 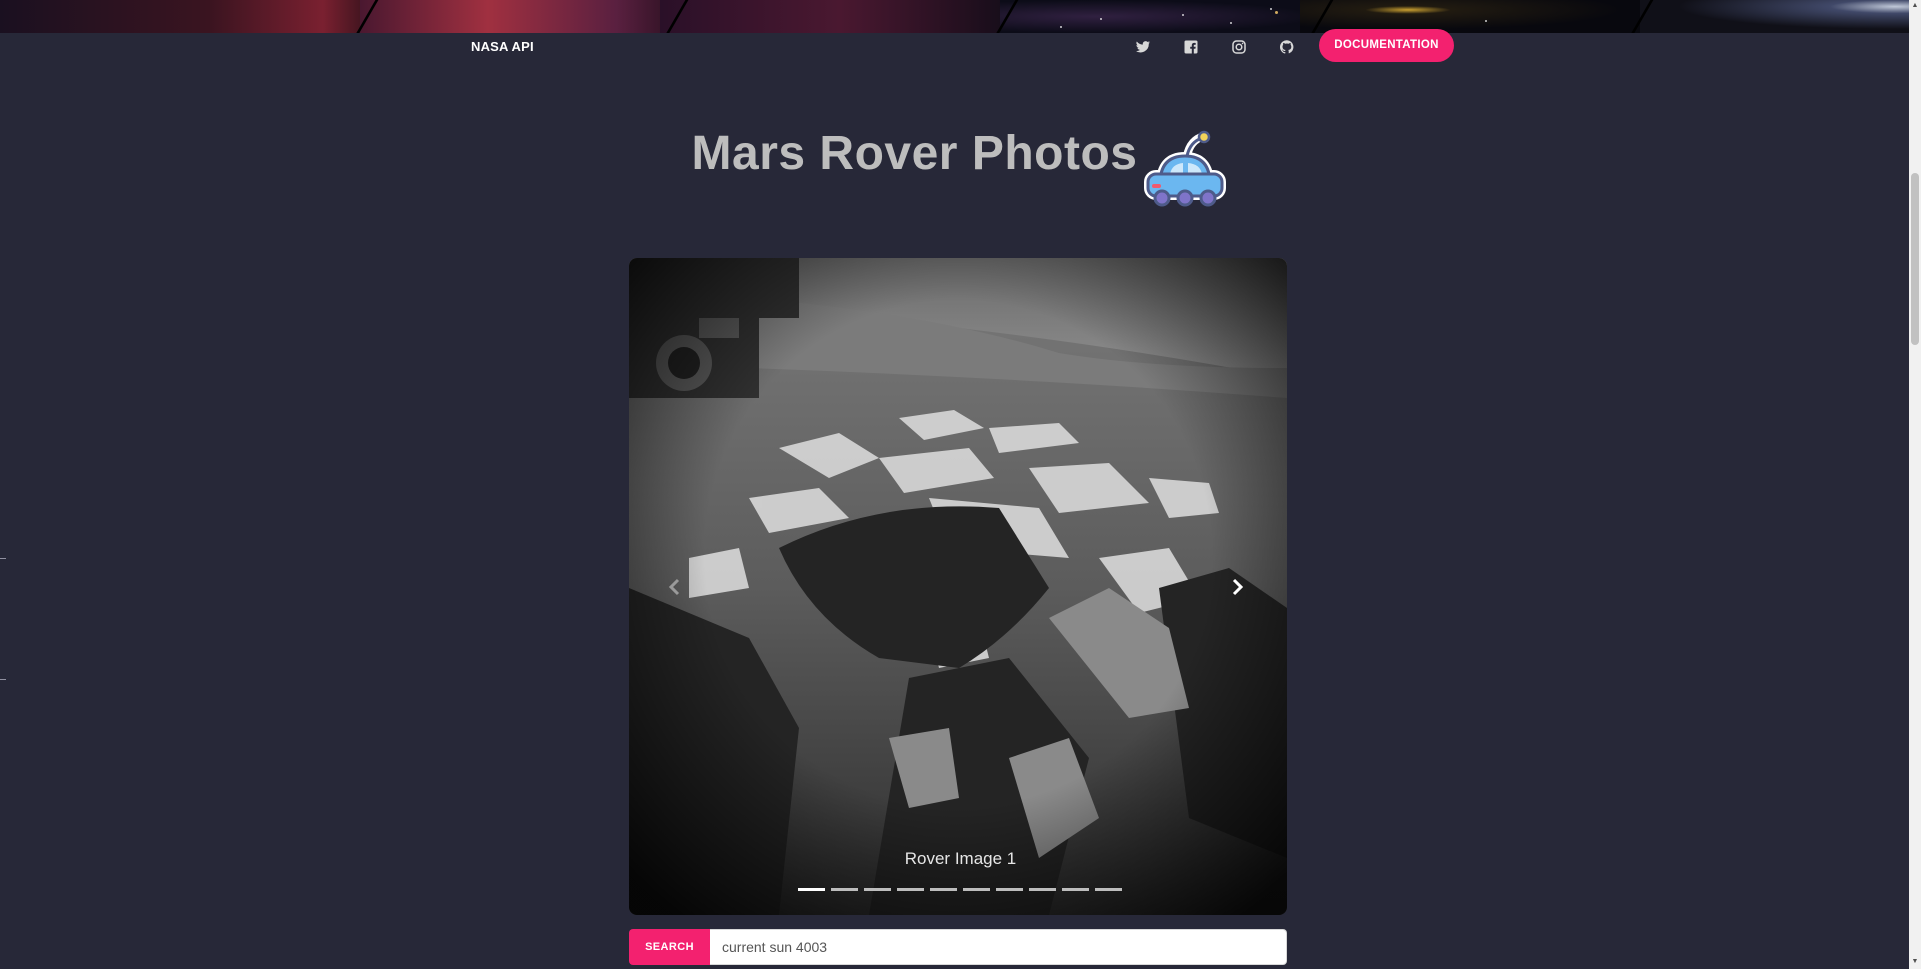 What do you see at coordinates (1191, 47) in the screenshot?
I see `facebook-icon` at bounding box center [1191, 47].